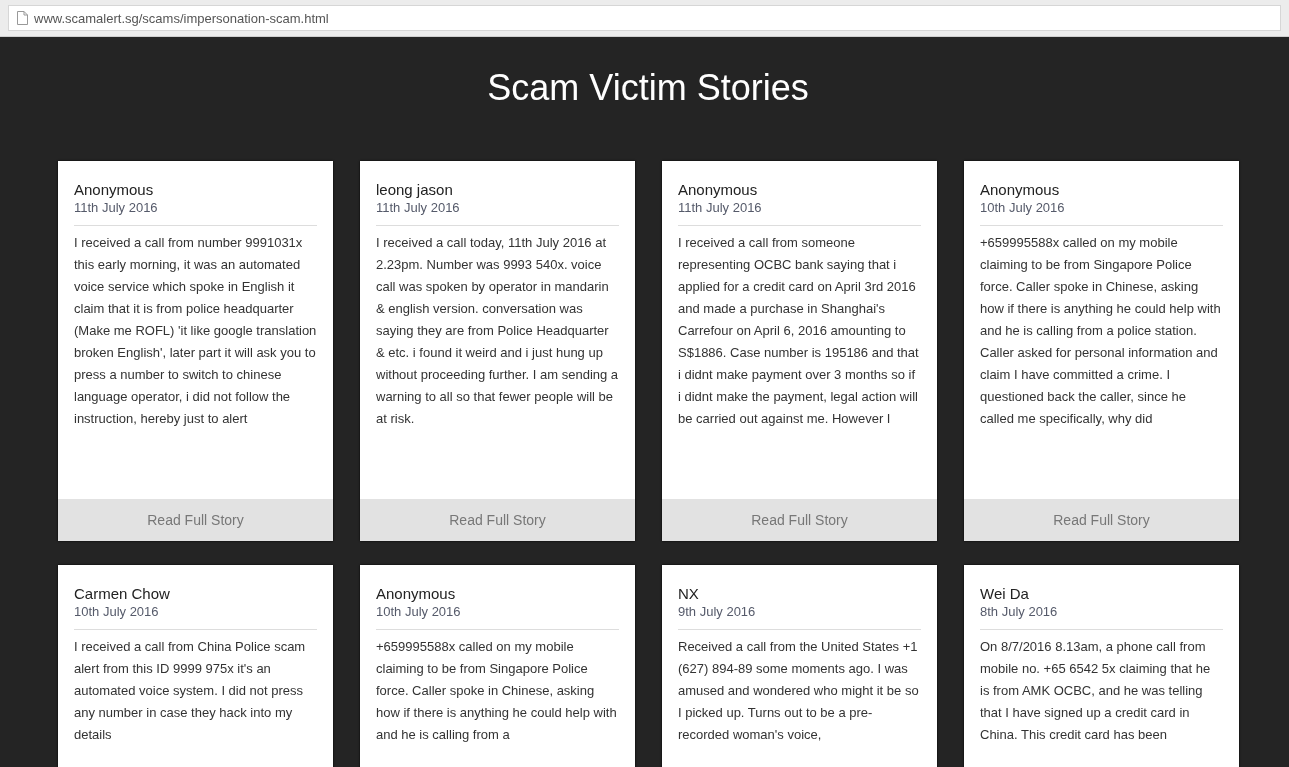  I want to click on story-text: +659995588x called on my mobile claiming to be from Singapore Police force. Caller spoke in Chinese, asking how if there is anything he could help with and he is calling from a, so click(497, 691).